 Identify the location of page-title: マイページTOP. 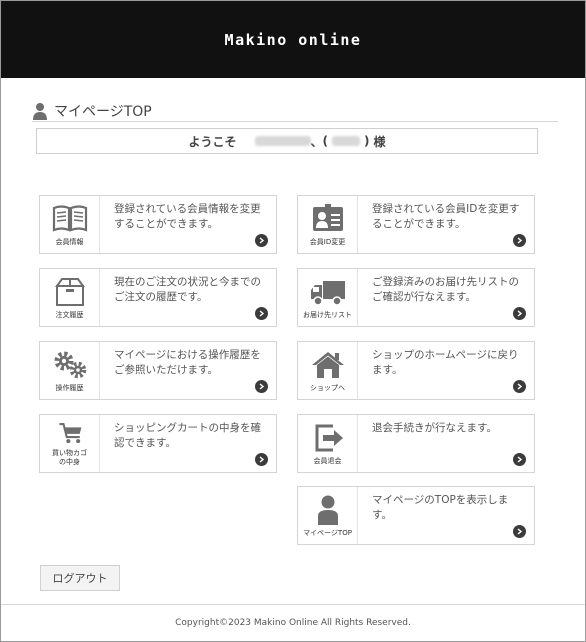
(103, 111).